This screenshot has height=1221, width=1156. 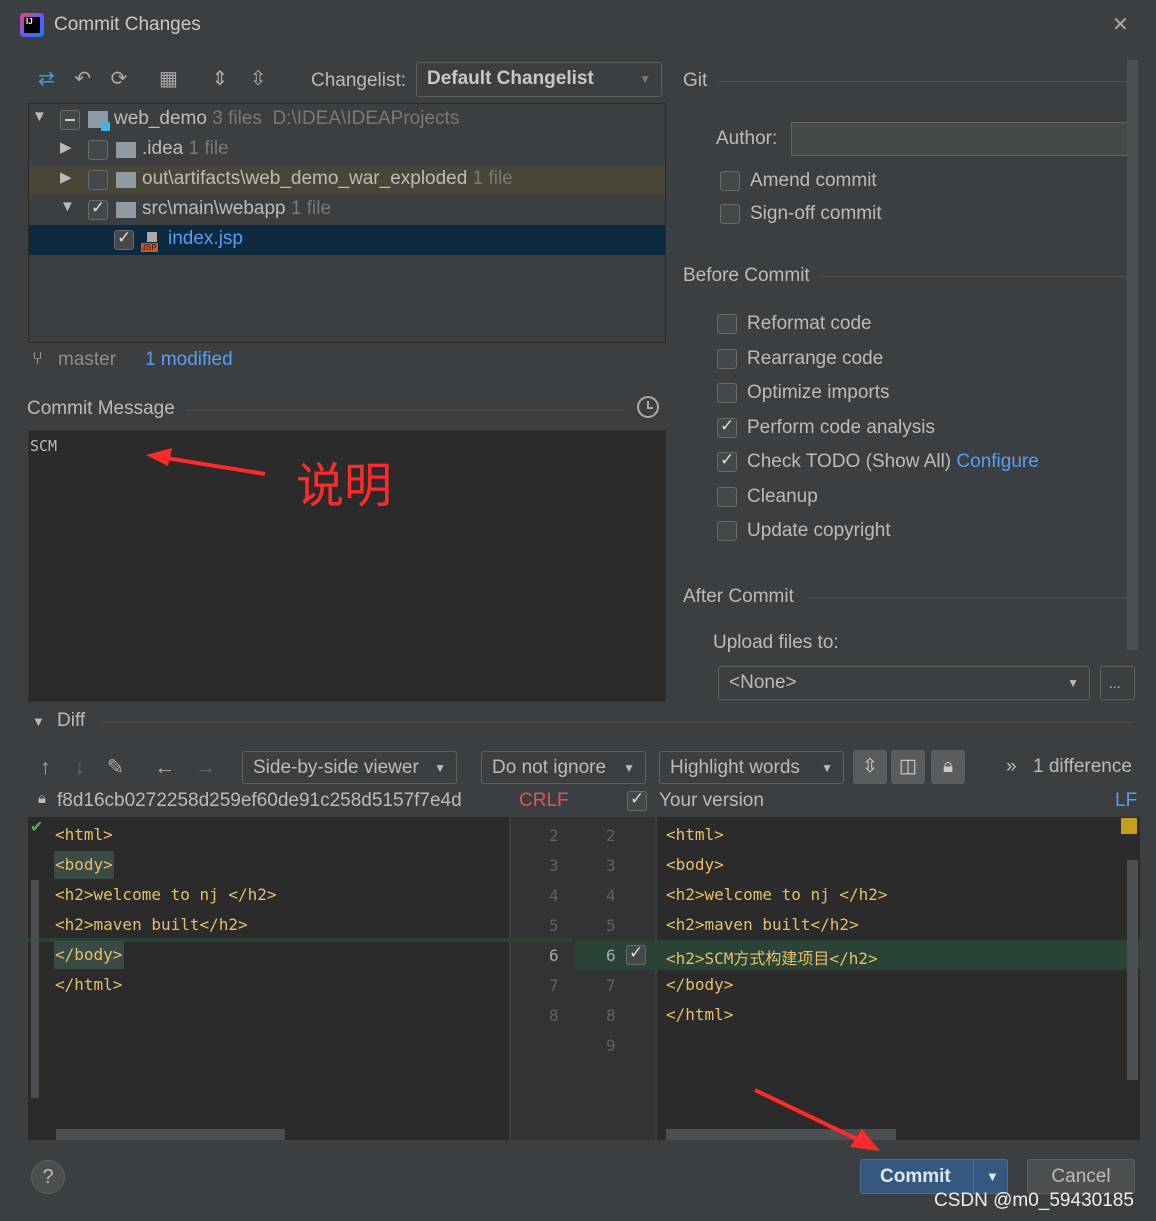 I want to click on annotation-arrow, so click(x=206, y=462).